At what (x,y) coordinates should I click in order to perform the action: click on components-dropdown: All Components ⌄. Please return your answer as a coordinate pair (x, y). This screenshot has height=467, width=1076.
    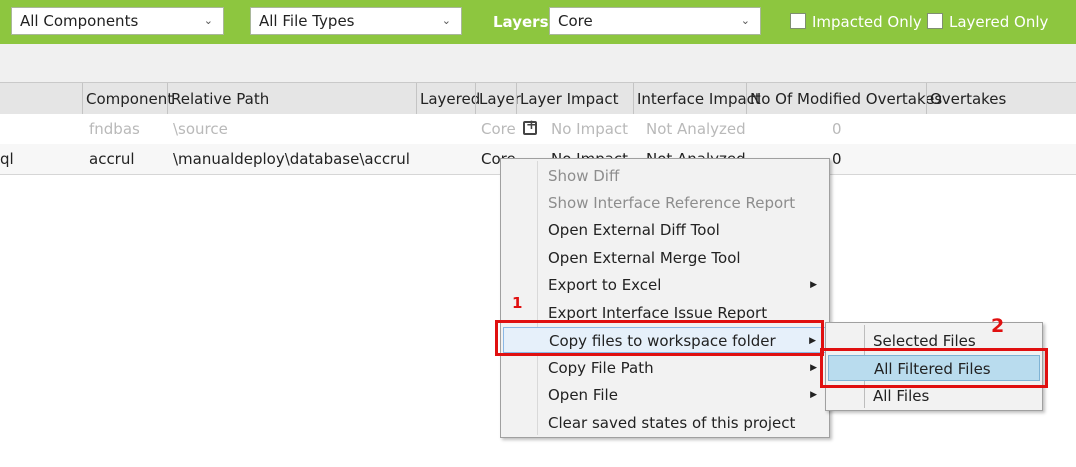
    Looking at the image, I should click on (117, 21).